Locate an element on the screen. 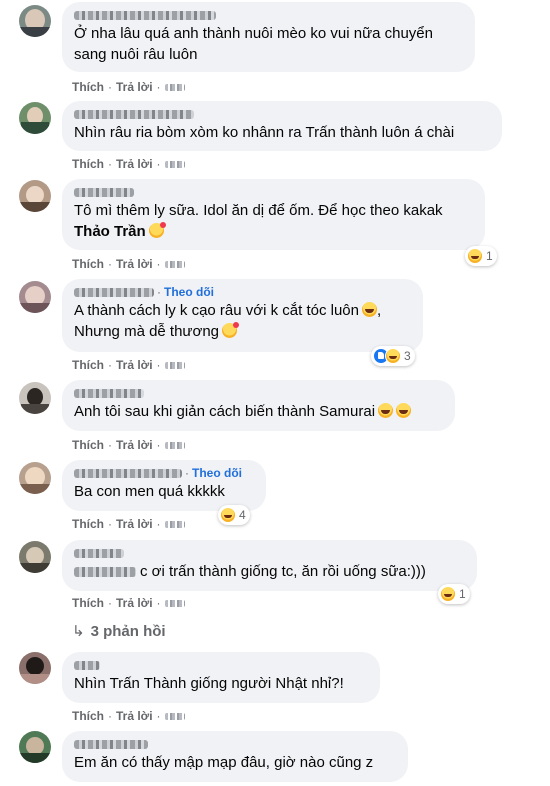 The width and height of the screenshot is (550, 786). comment-text: Nhìn Trấn Thành giống người Nhật nhỉ?! is located at coordinates (209, 683).